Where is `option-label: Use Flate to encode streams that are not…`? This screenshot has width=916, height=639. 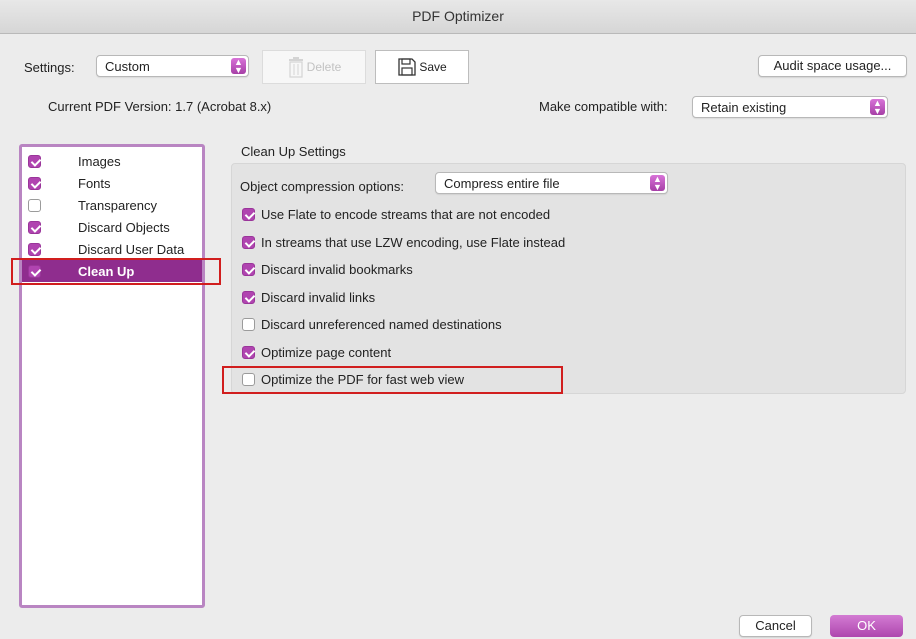
option-label: Use Flate to encode streams that are not… is located at coordinates (406, 214).